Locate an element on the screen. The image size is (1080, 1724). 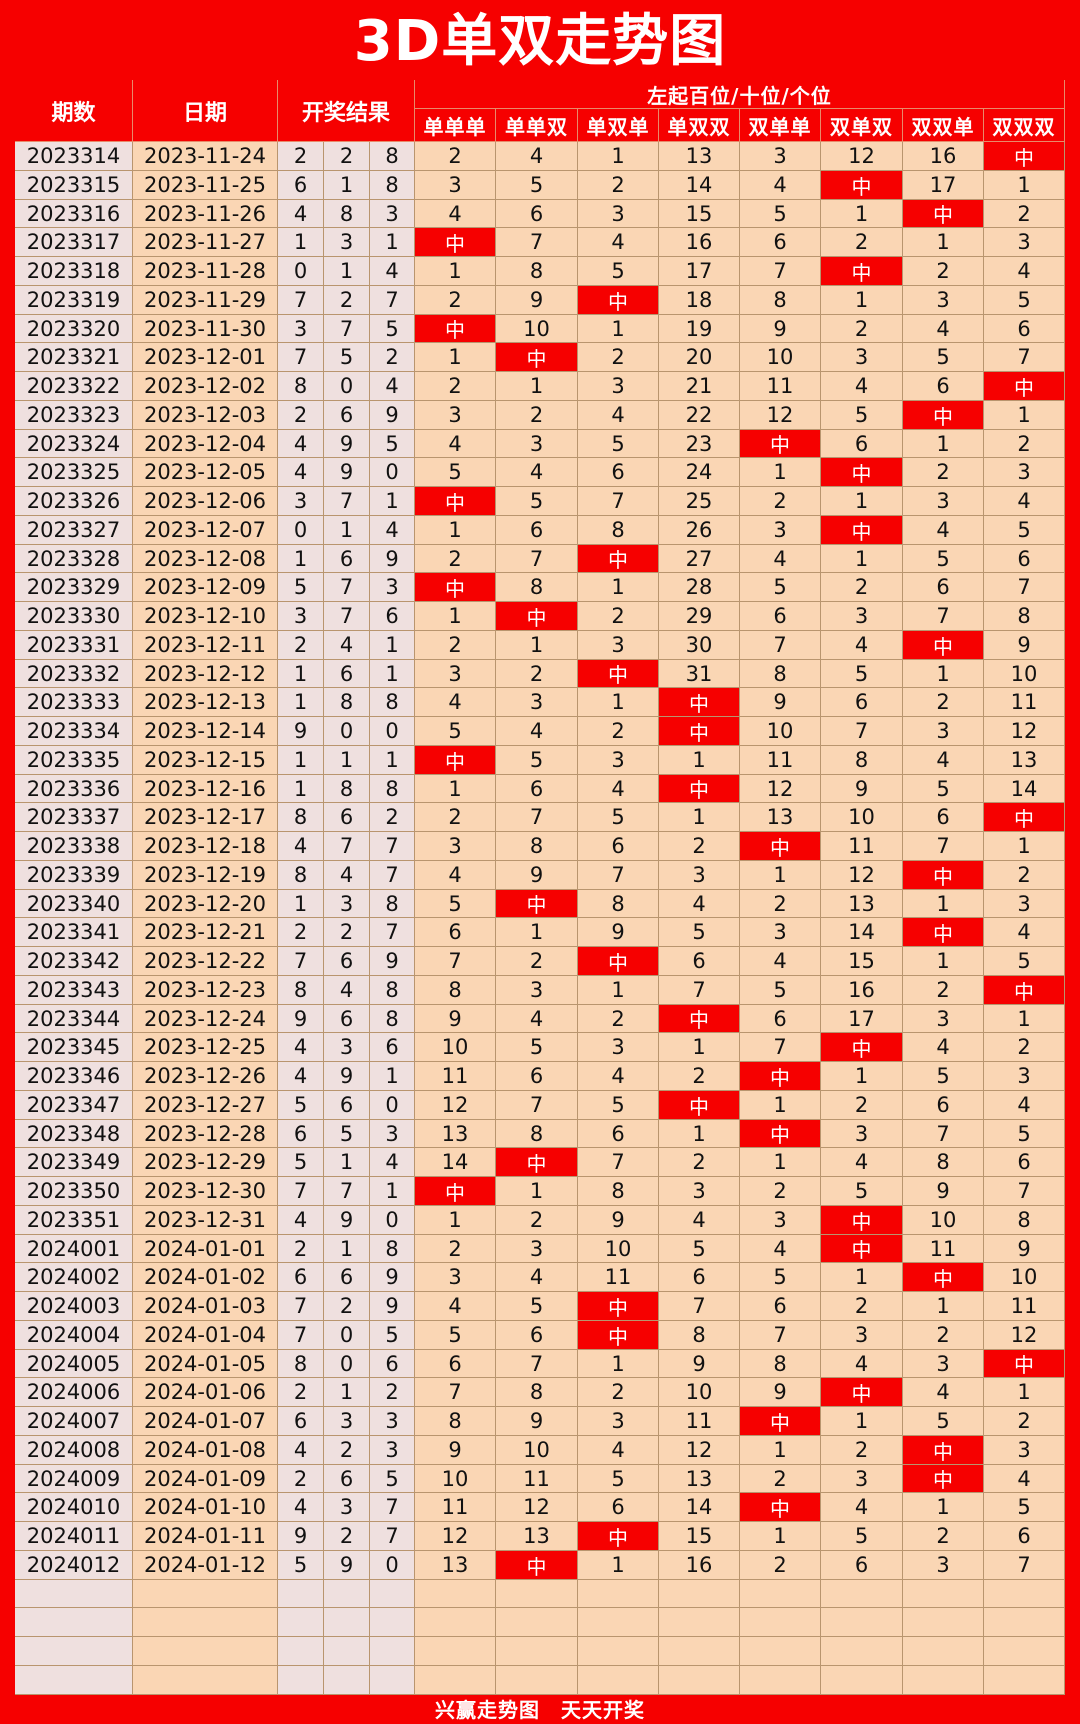
date-cell: 2023-12-24 is located at coordinates (205, 1019).